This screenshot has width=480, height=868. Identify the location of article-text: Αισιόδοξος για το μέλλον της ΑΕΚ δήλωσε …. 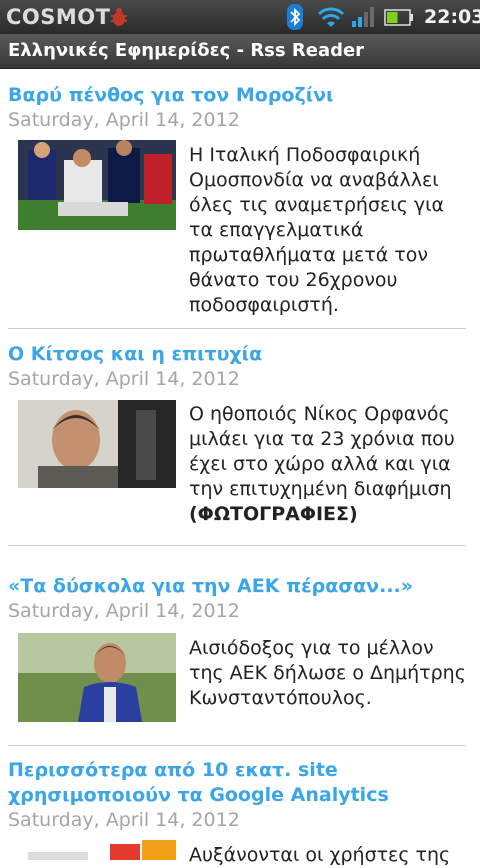
(327, 673).